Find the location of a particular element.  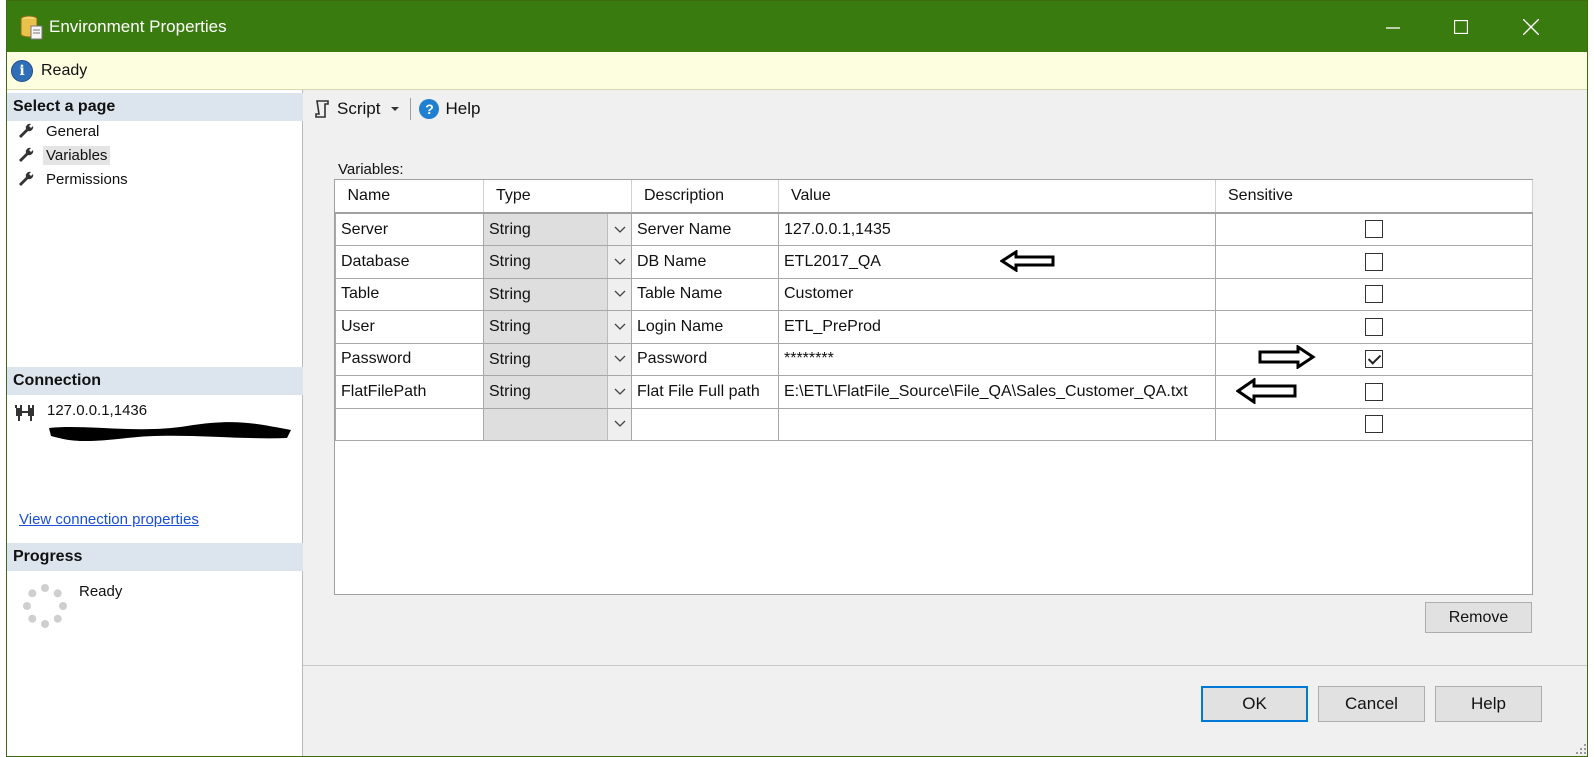

column-header-name: Name is located at coordinates (409, 197).